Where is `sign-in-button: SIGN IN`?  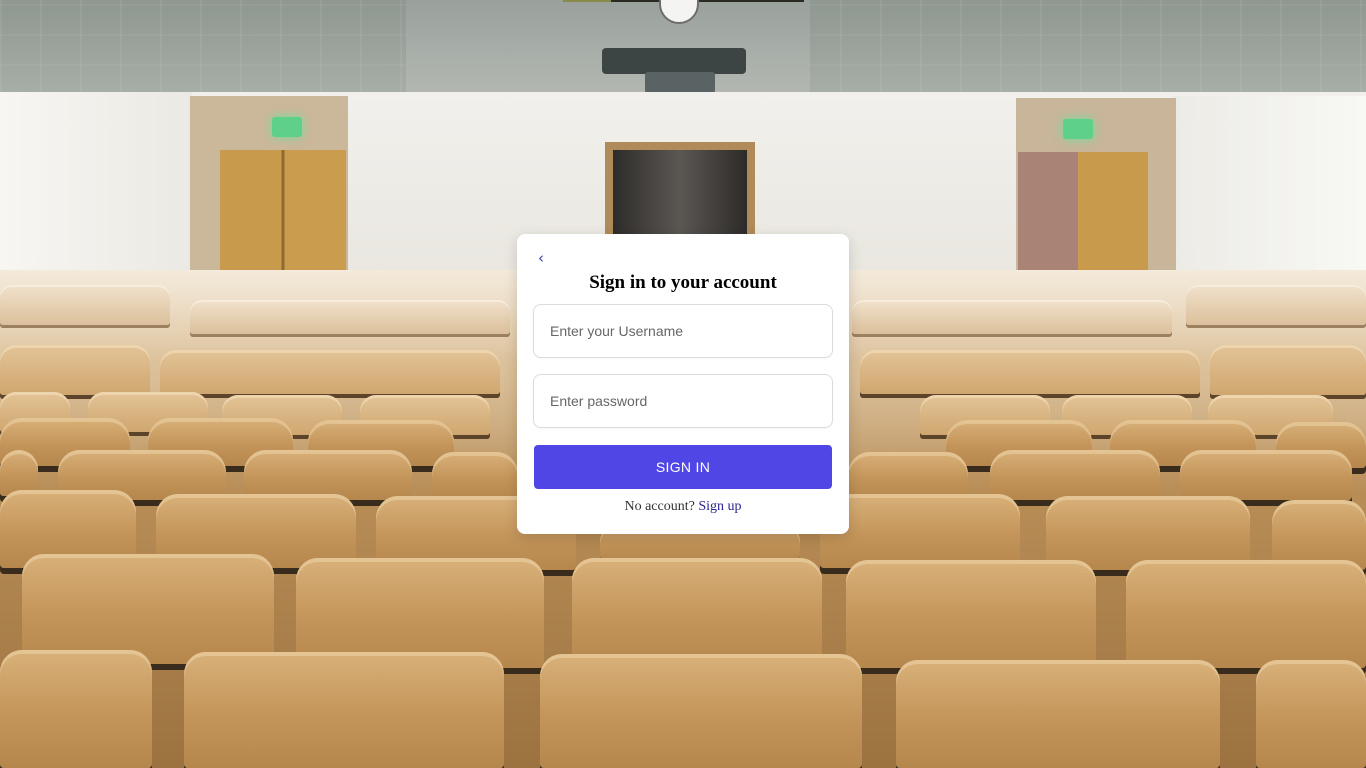
sign-in-button: SIGN IN is located at coordinates (683, 467).